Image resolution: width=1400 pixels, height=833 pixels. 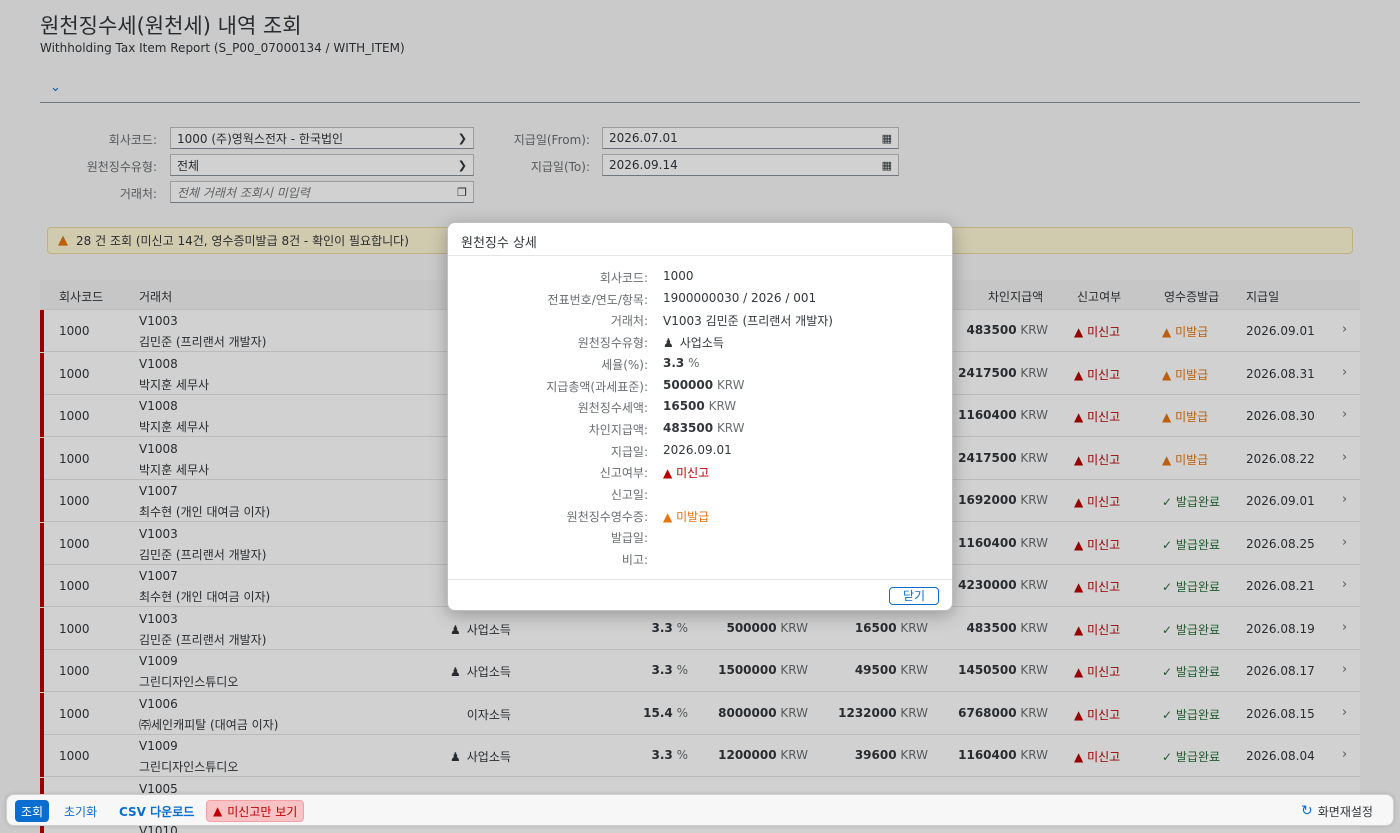 What do you see at coordinates (612, 343) in the screenshot?
I see `dialog-field-label: 원천징수유형:` at bounding box center [612, 343].